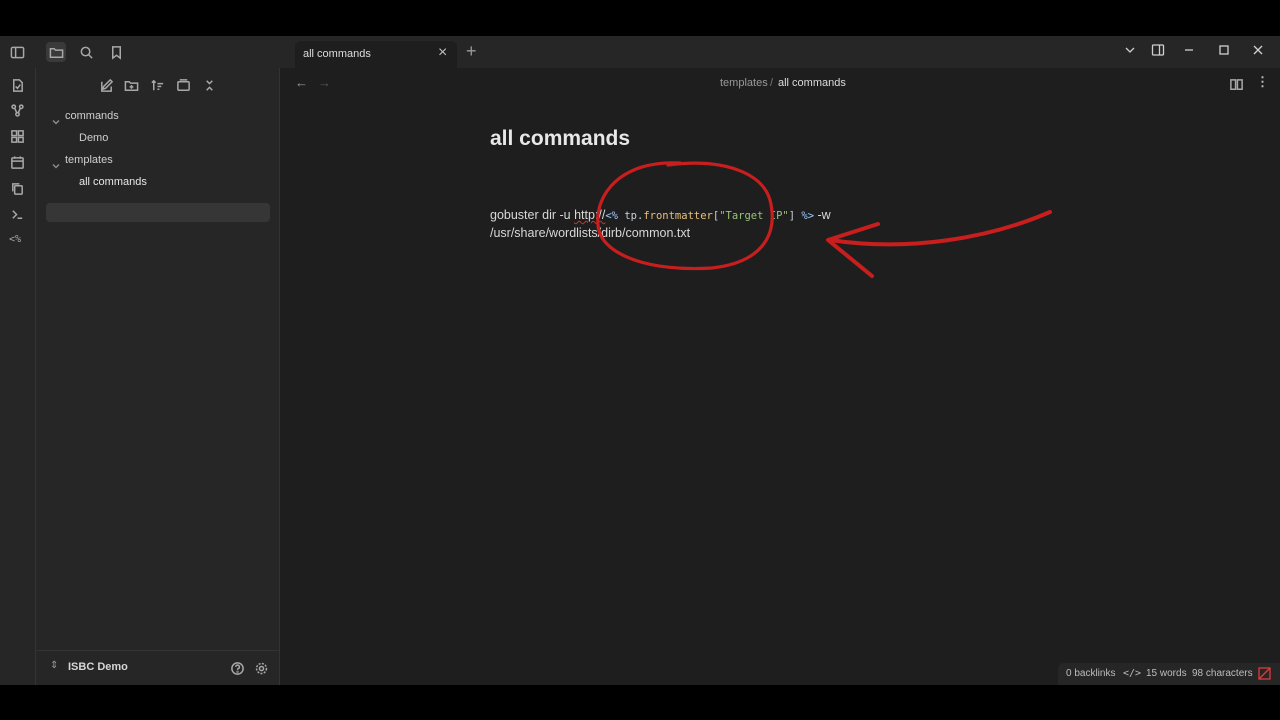 Image resolution: width=1280 pixels, height=720 pixels. I want to click on new-folder-icon, so click(131, 85).